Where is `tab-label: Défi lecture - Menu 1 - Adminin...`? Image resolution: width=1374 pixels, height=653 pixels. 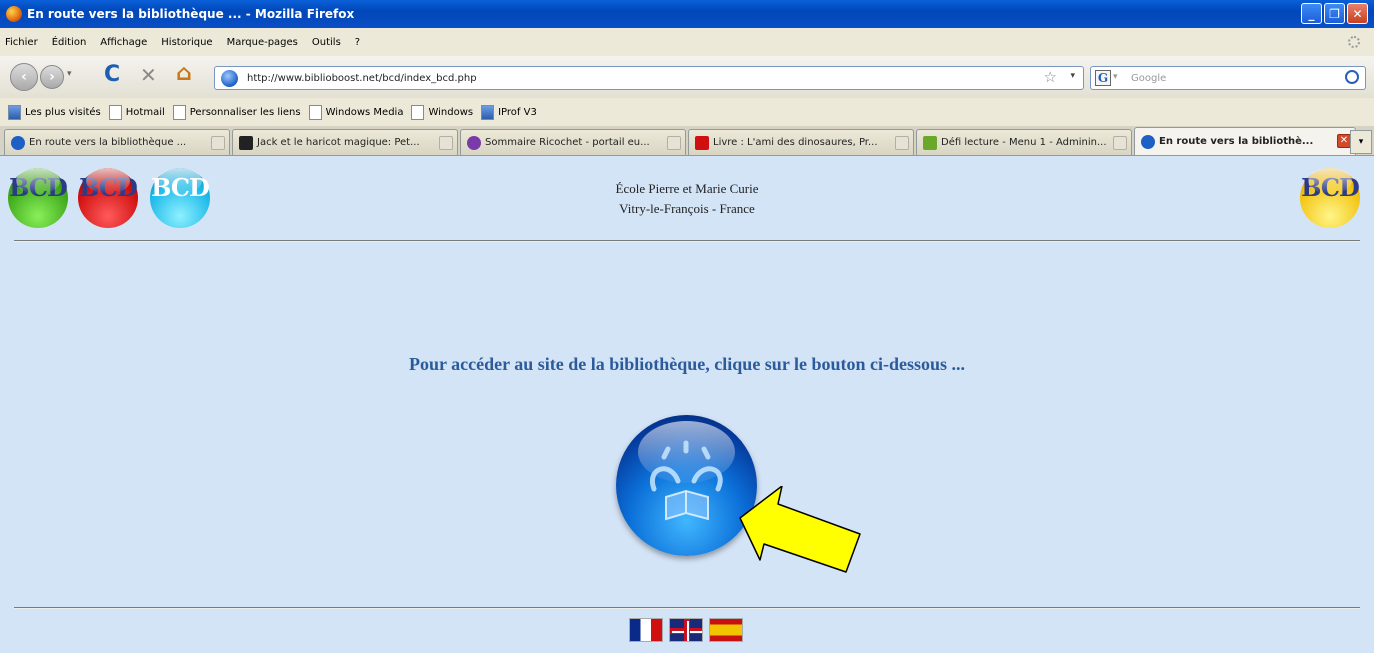 tab-label: Défi lecture - Menu 1 - Adminin... is located at coordinates (1024, 142).